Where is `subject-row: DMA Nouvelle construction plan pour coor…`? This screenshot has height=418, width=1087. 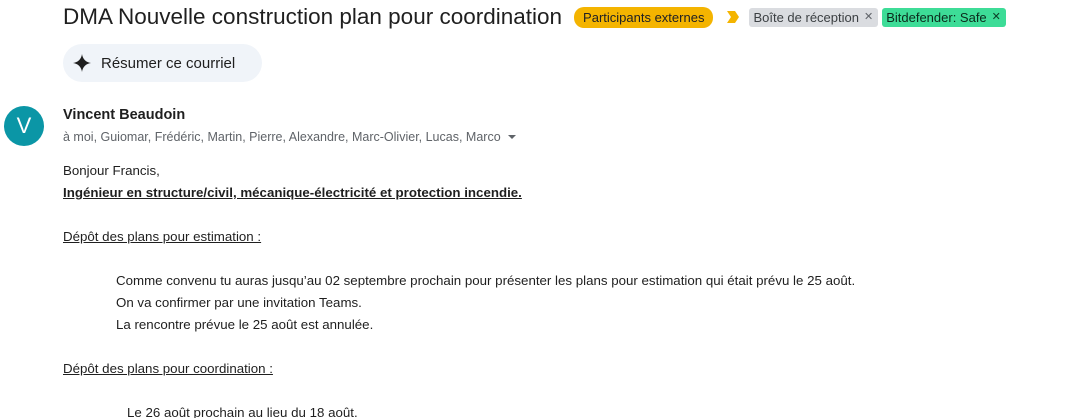 subject-row: DMA Nouvelle construction plan pour coor… is located at coordinates (534, 17).